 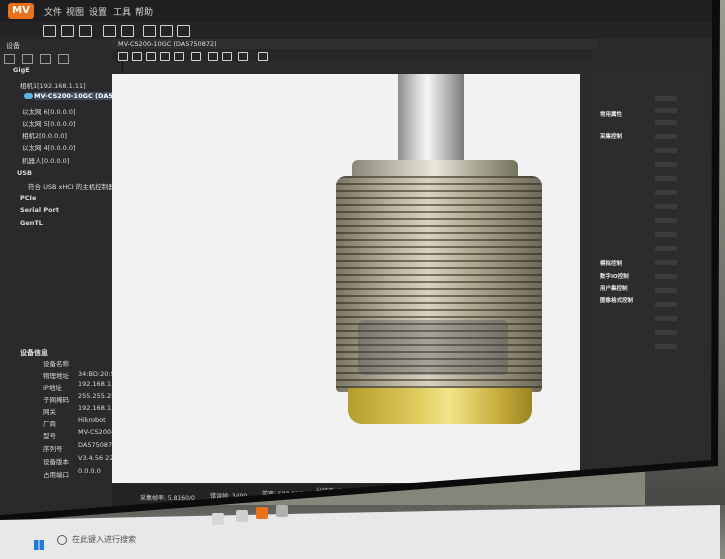 What do you see at coordinates (28, 198) in the screenshot?
I see `tree-node-pcie: PCIe` at bounding box center [28, 198].